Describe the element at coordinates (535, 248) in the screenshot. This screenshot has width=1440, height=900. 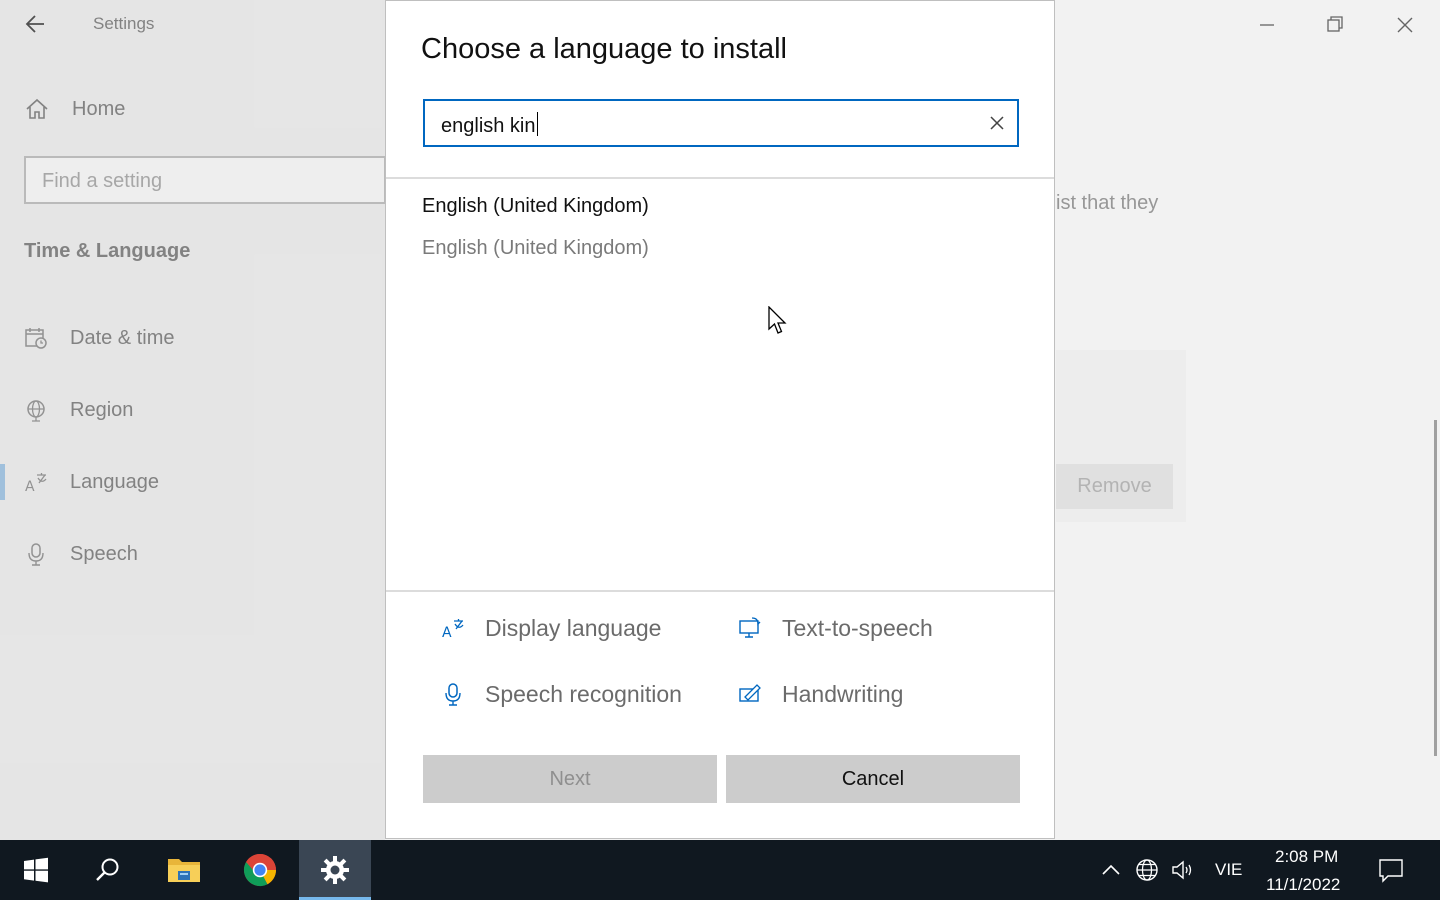
I see `language-result-native-name: English (United Kingdom)` at that location.